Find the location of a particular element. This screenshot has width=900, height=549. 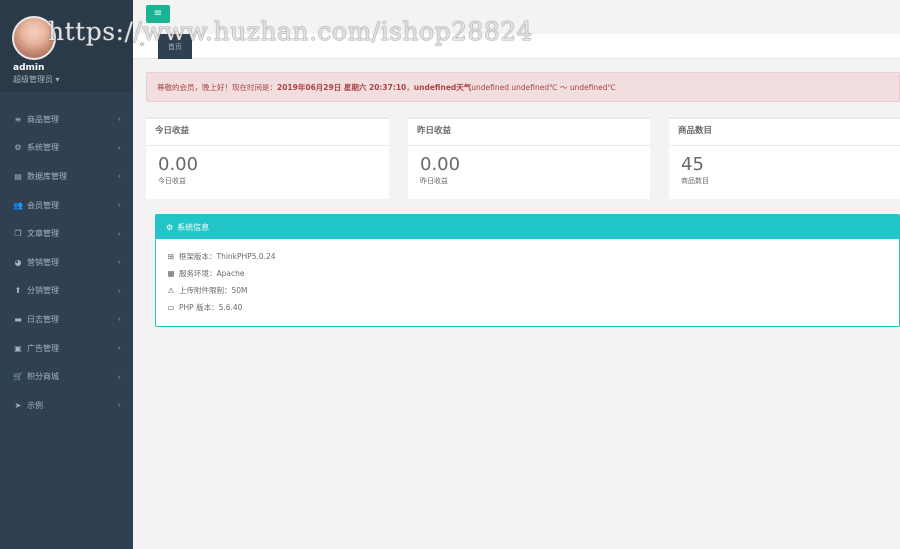

server-environment: 服务环境：Apache is located at coordinates (212, 273).